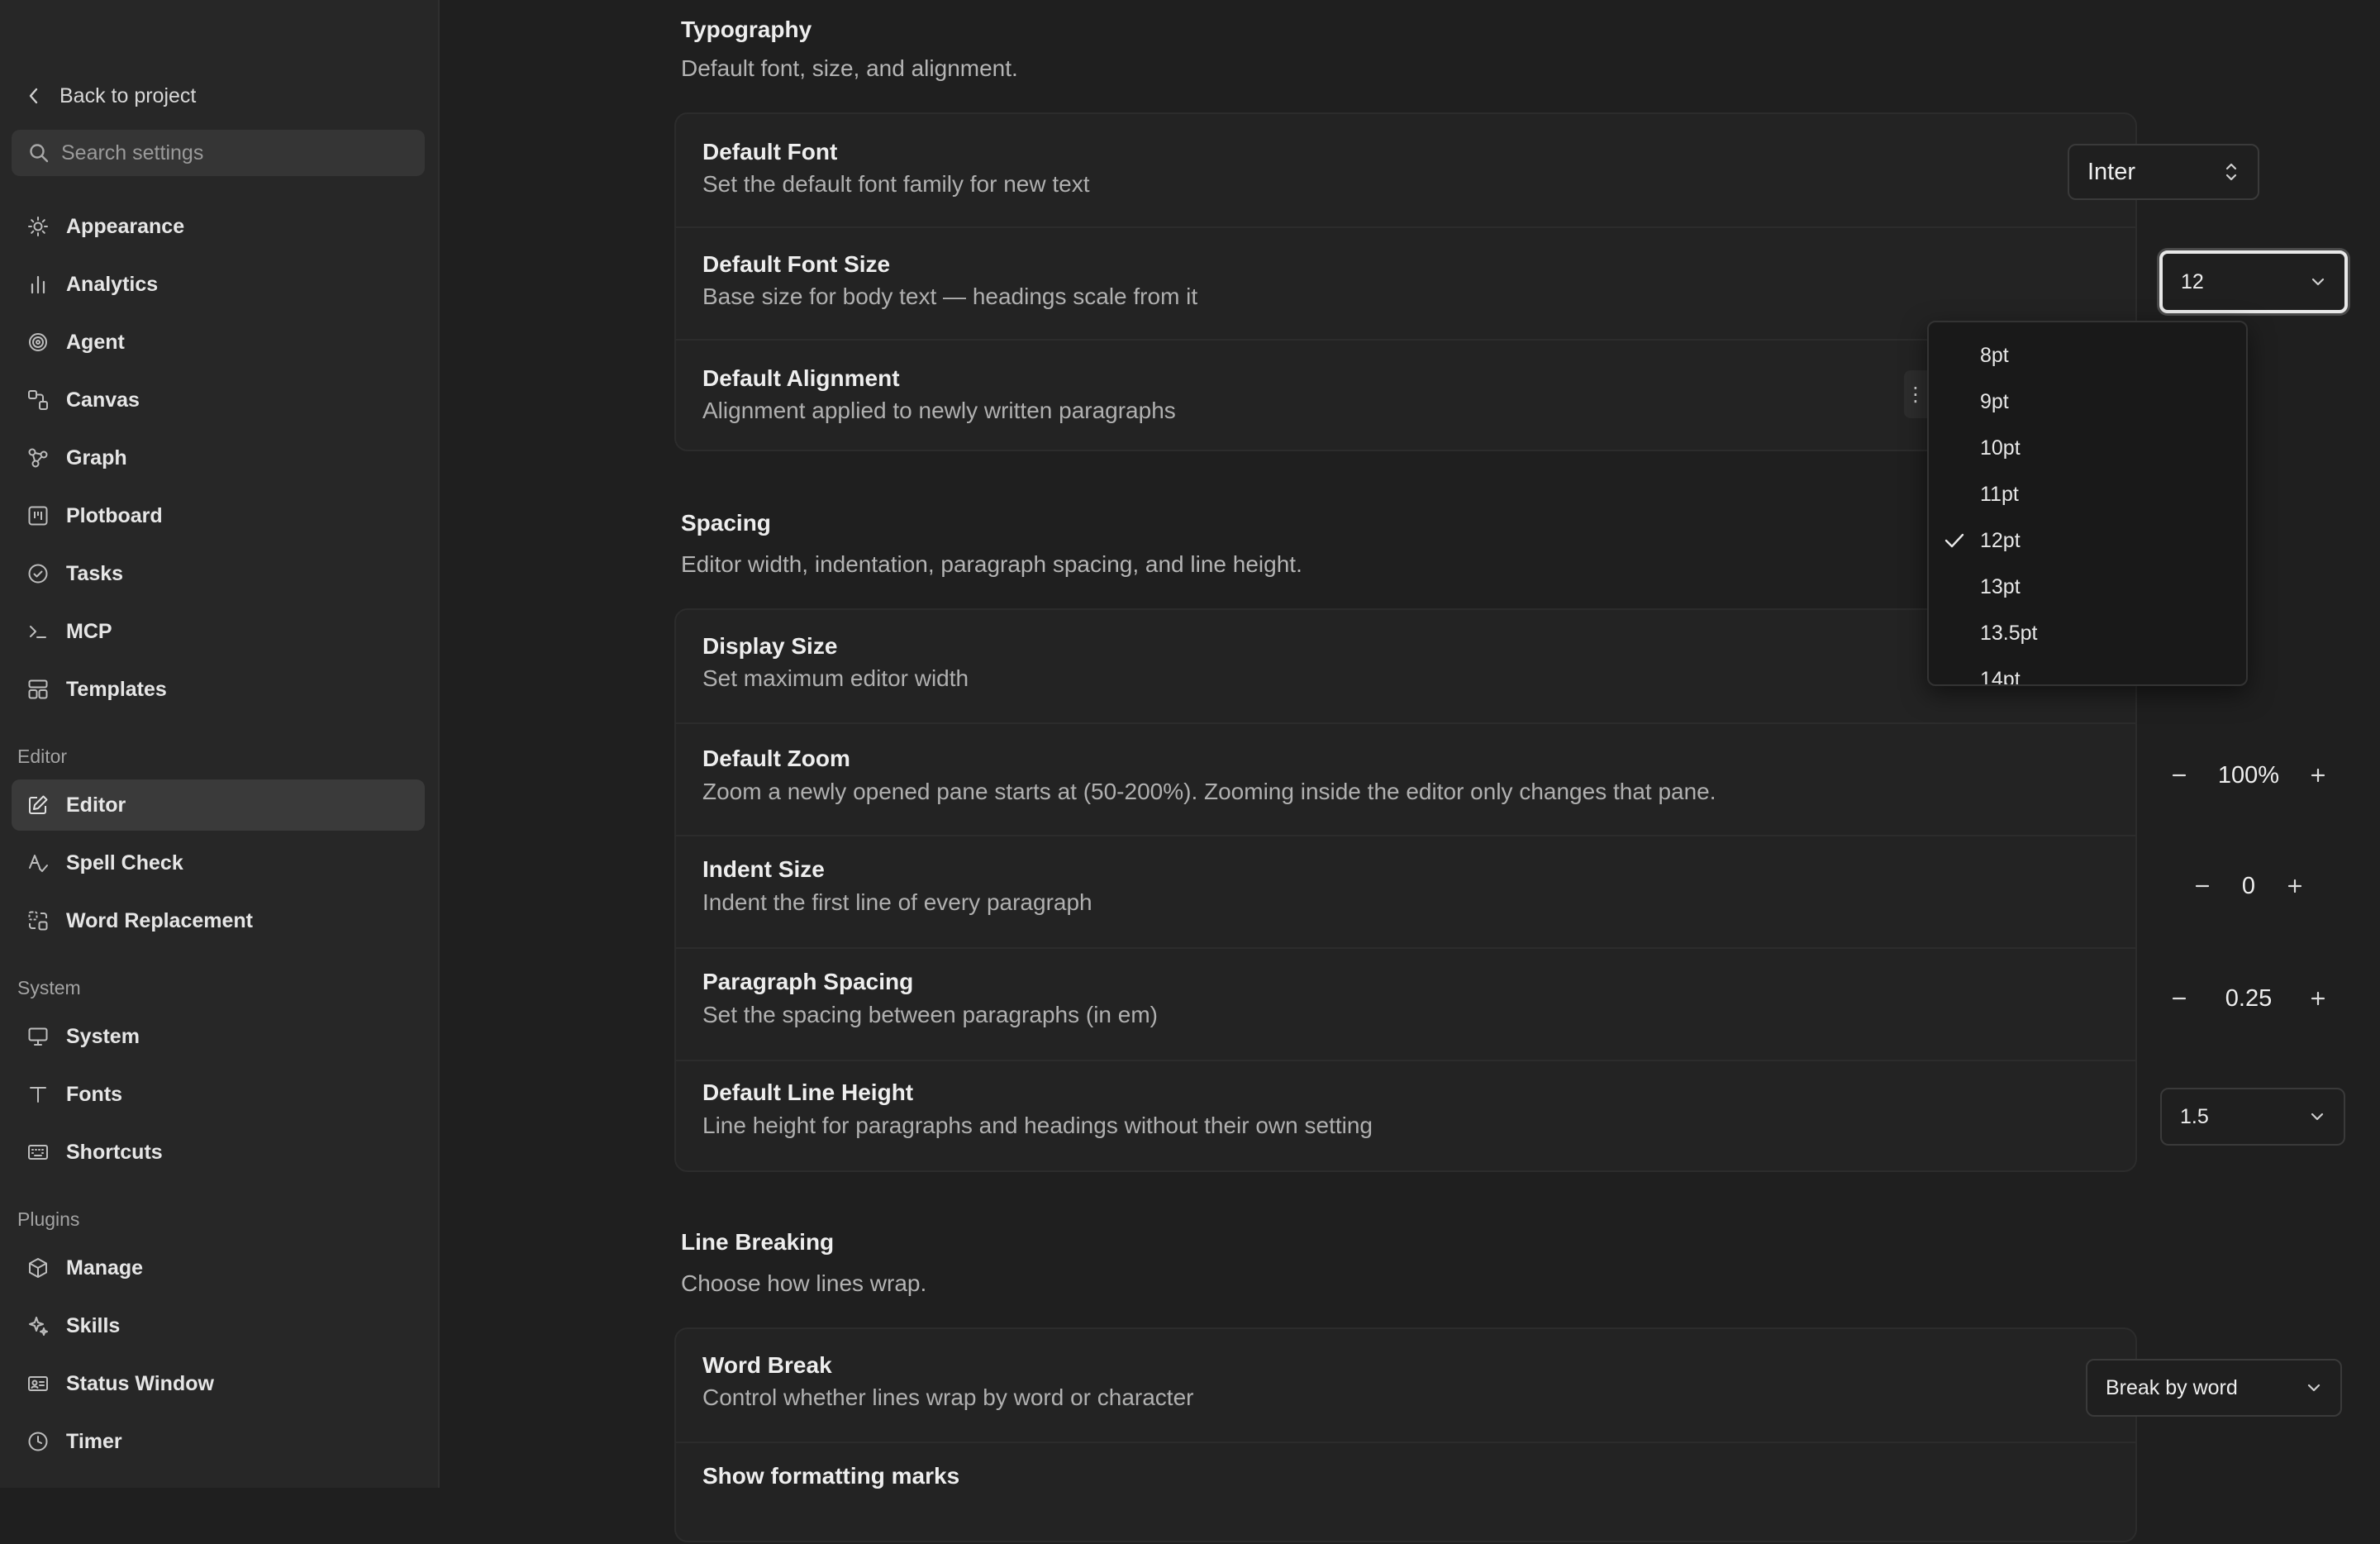 Image resolution: width=2380 pixels, height=1544 pixels. Describe the element at coordinates (111, 95) in the screenshot. I see `back-to-project-link: Back to project` at that location.